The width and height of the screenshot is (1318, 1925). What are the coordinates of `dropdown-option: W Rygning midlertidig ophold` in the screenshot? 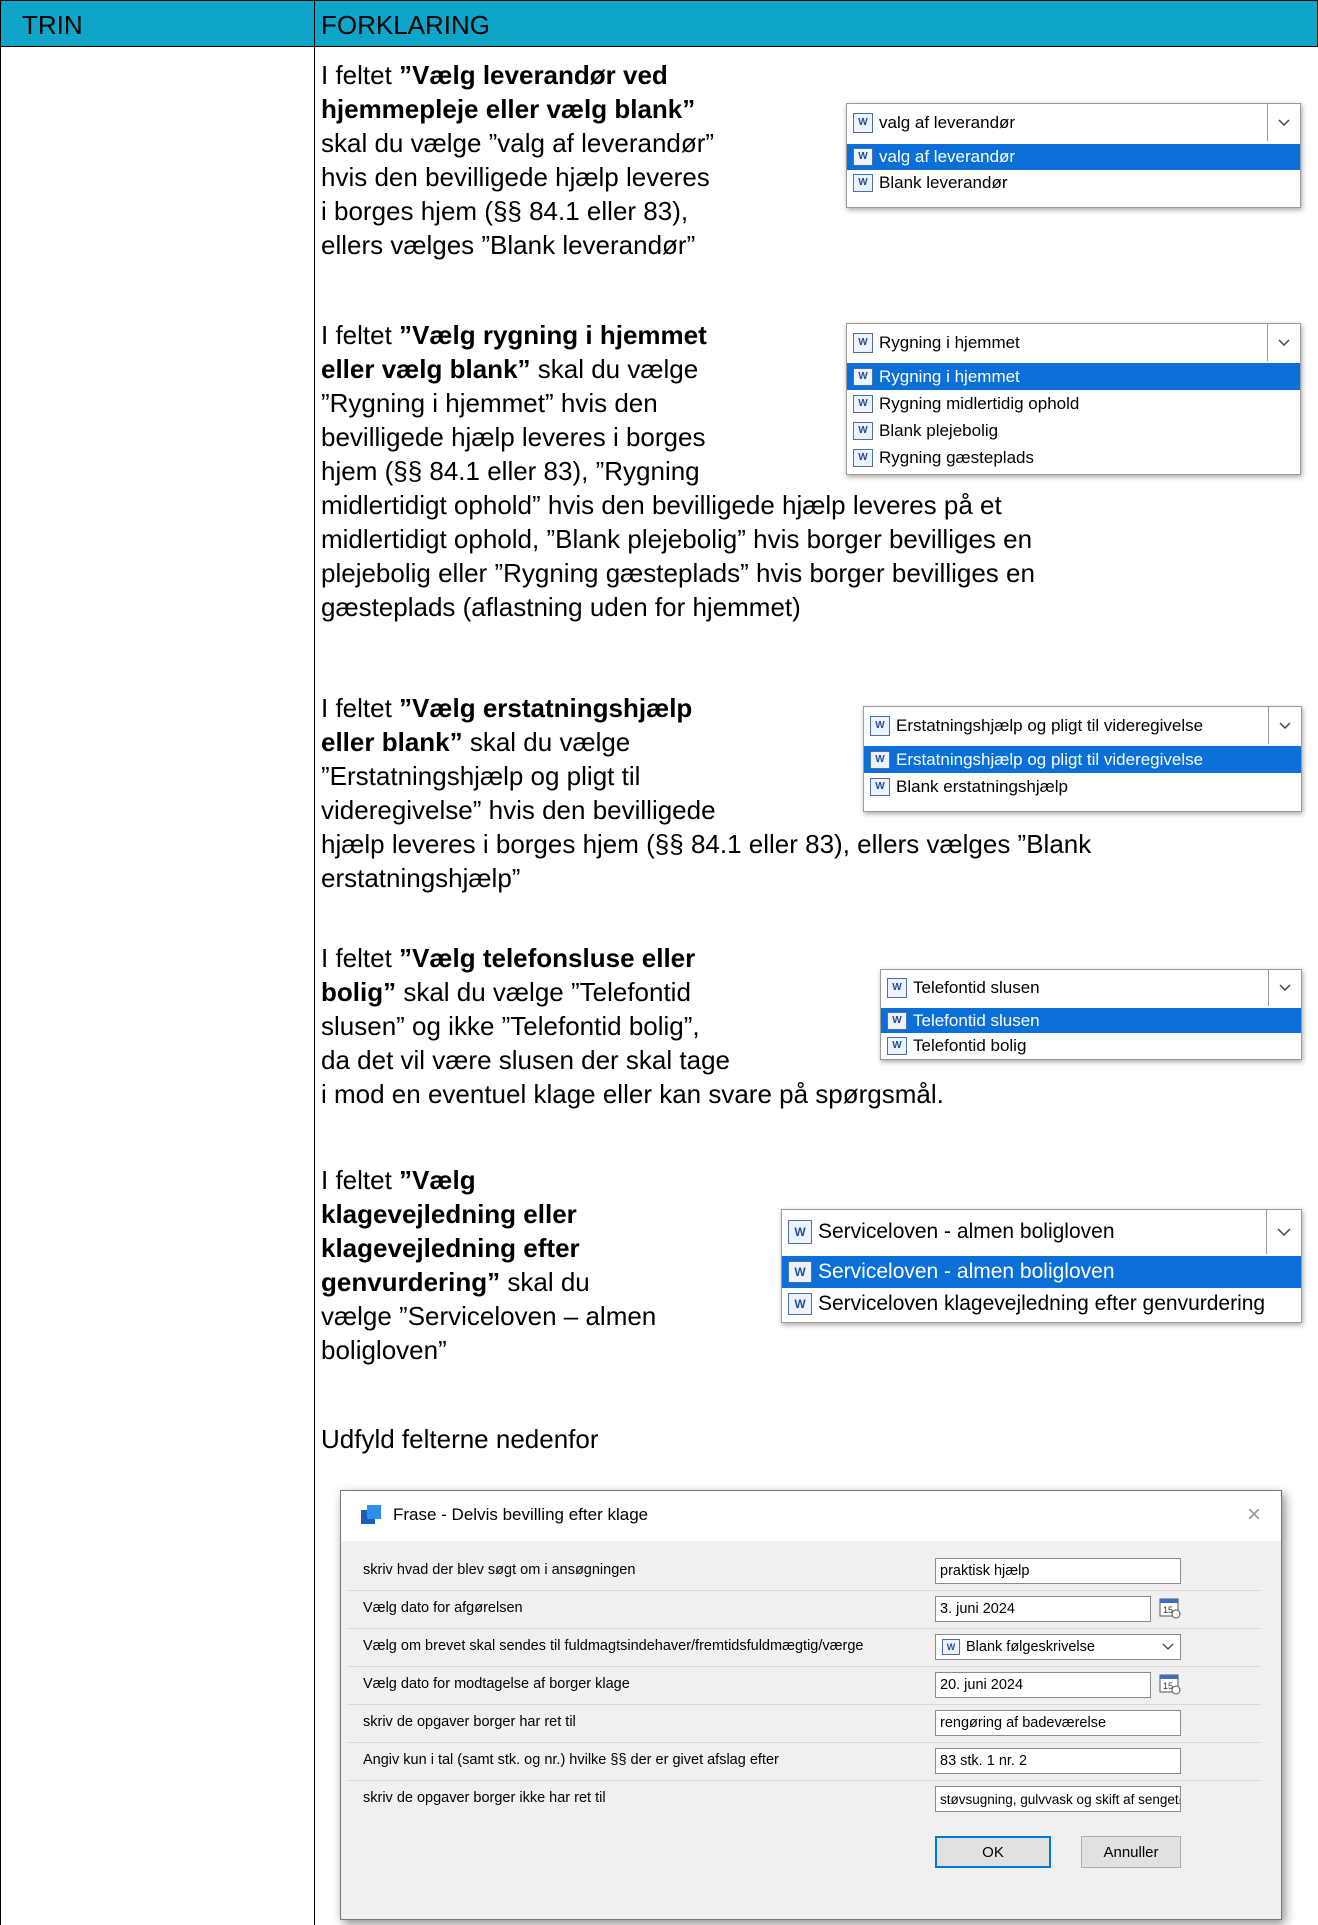 It's located at (1073, 403).